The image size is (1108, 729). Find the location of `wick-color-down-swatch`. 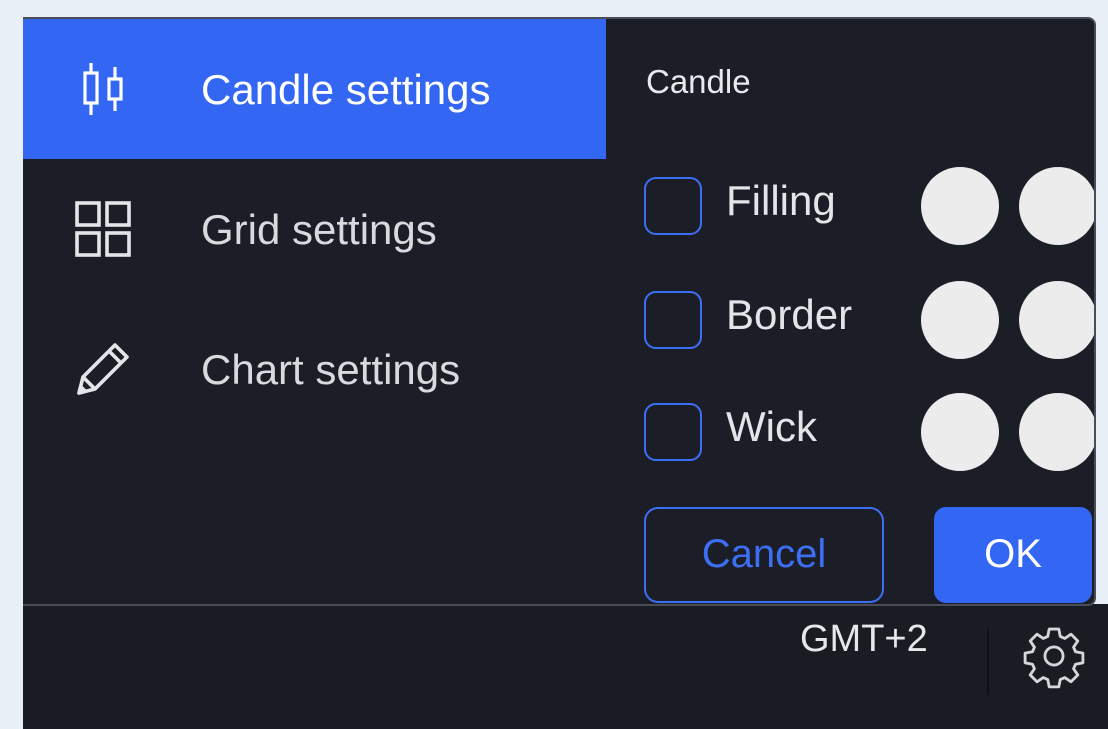

wick-color-down-swatch is located at coordinates (1056, 432).